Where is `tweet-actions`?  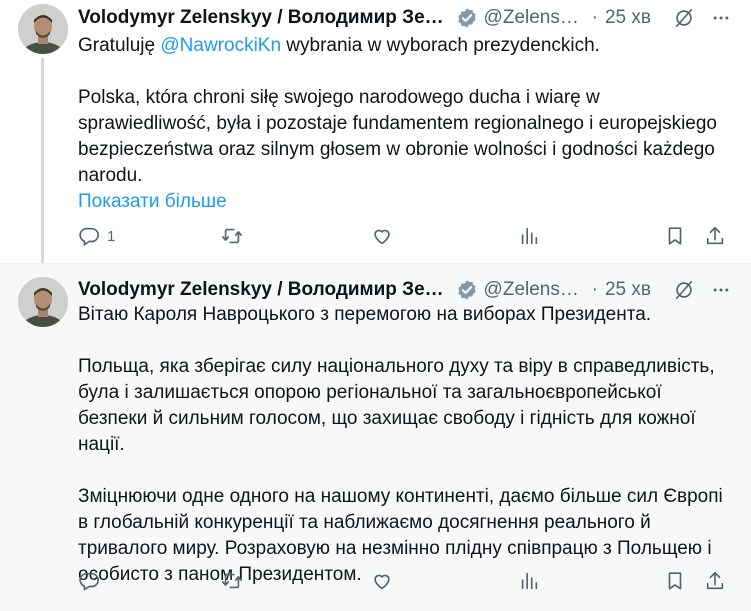
tweet-actions is located at coordinates (403, 581).